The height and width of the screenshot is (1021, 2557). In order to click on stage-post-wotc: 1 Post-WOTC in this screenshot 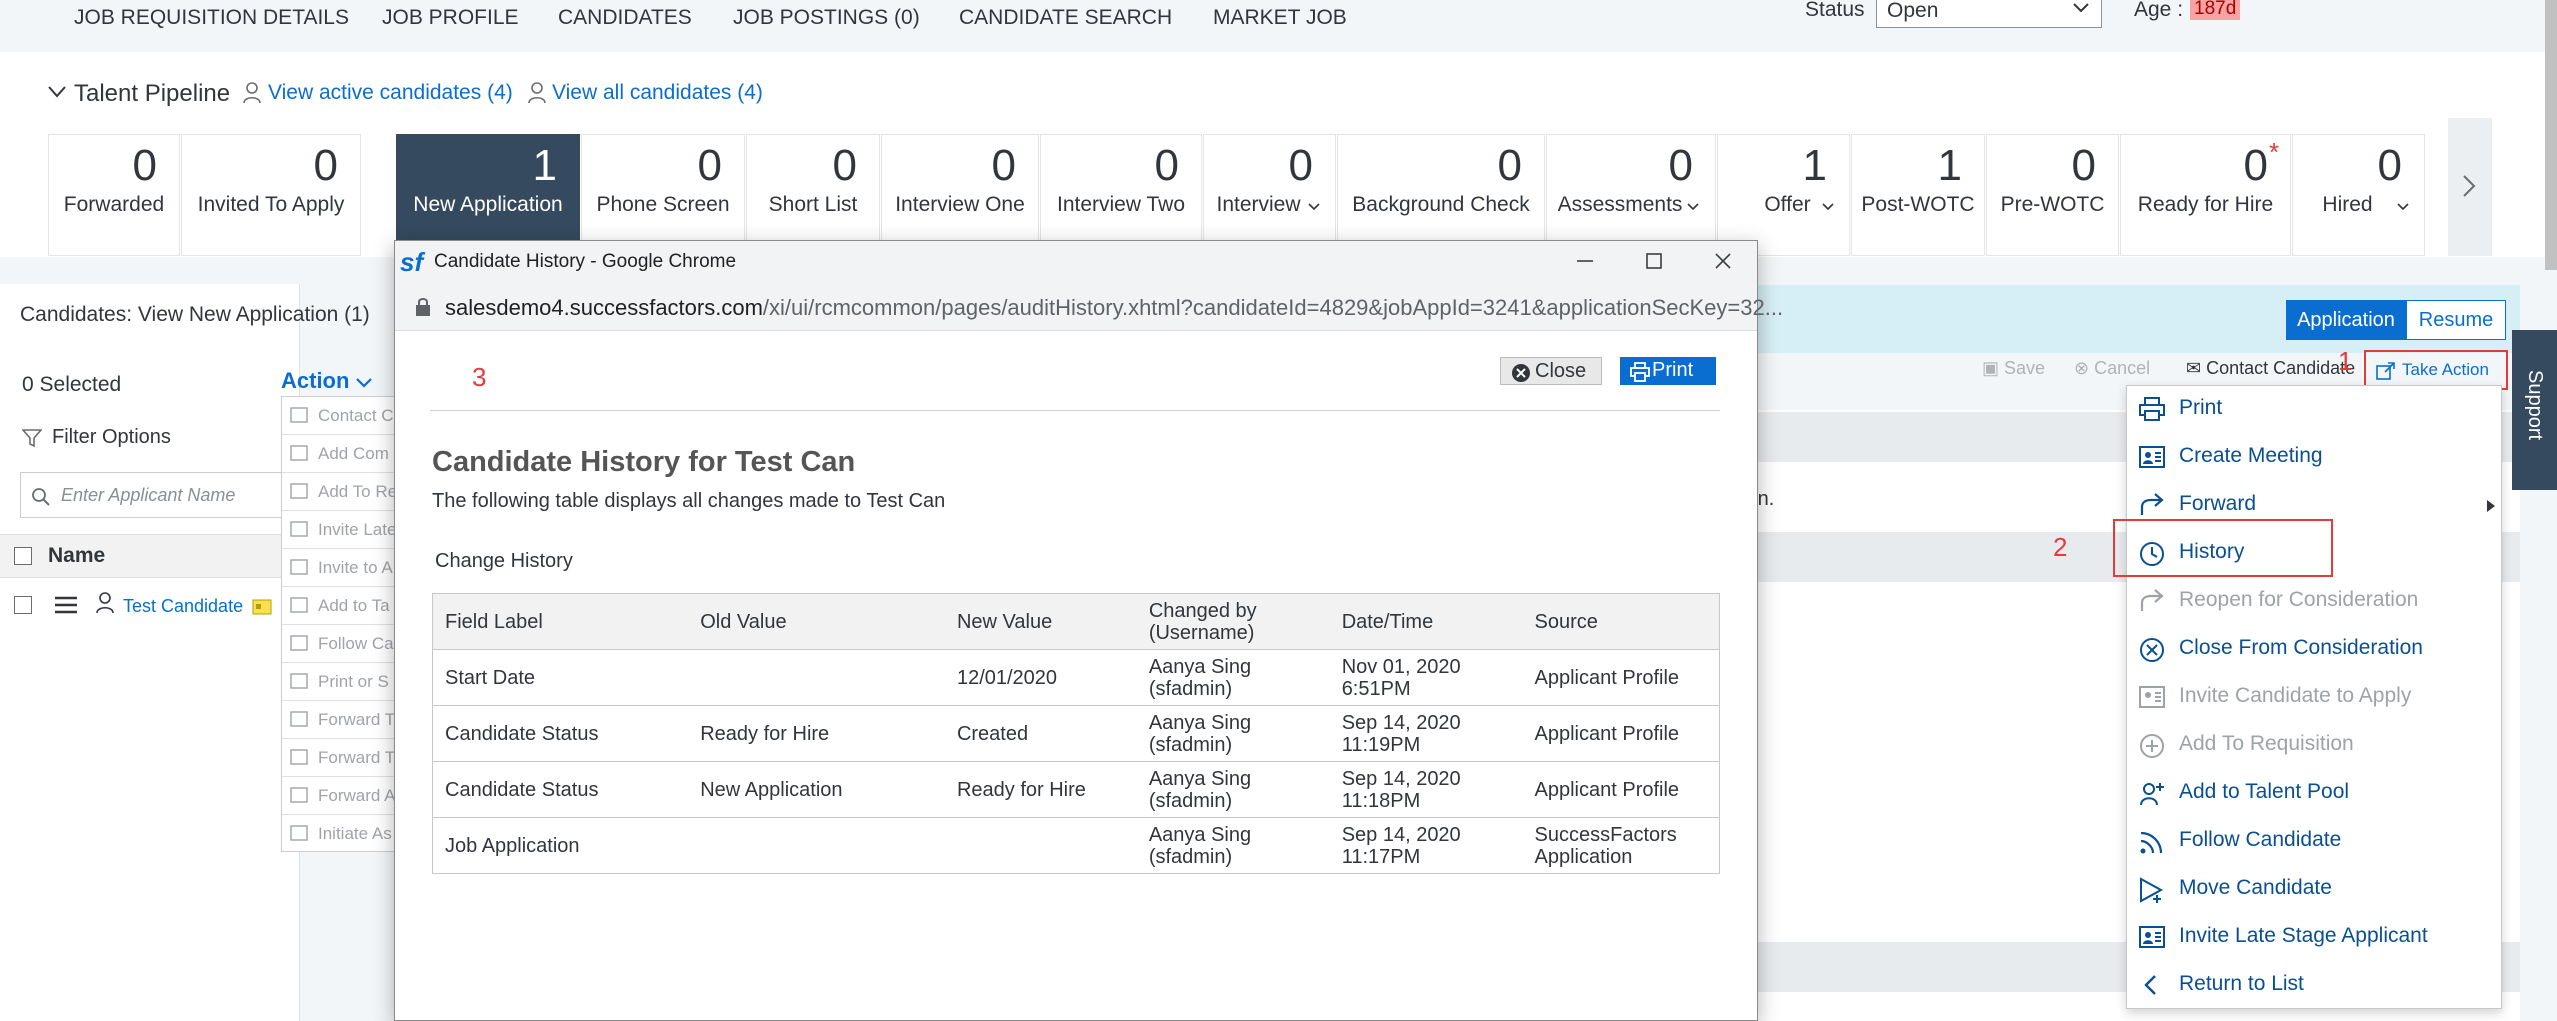, I will do `click(1918, 195)`.